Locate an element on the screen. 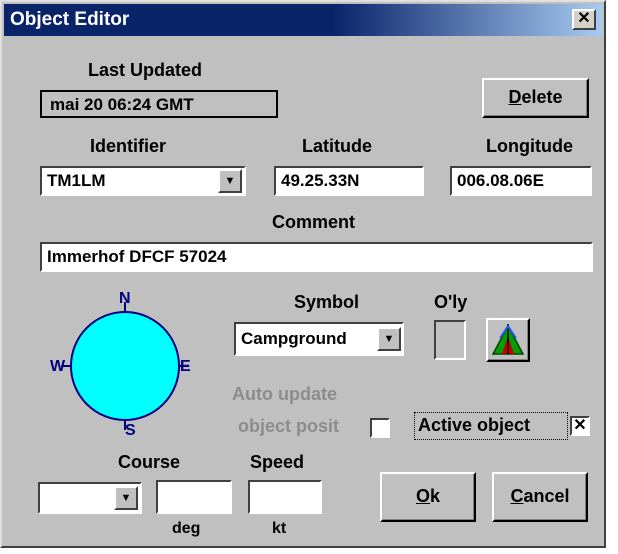 The width and height of the screenshot is (618, 554). symbol-dropdown-button: ▼ is located at coordinates (389, 339).